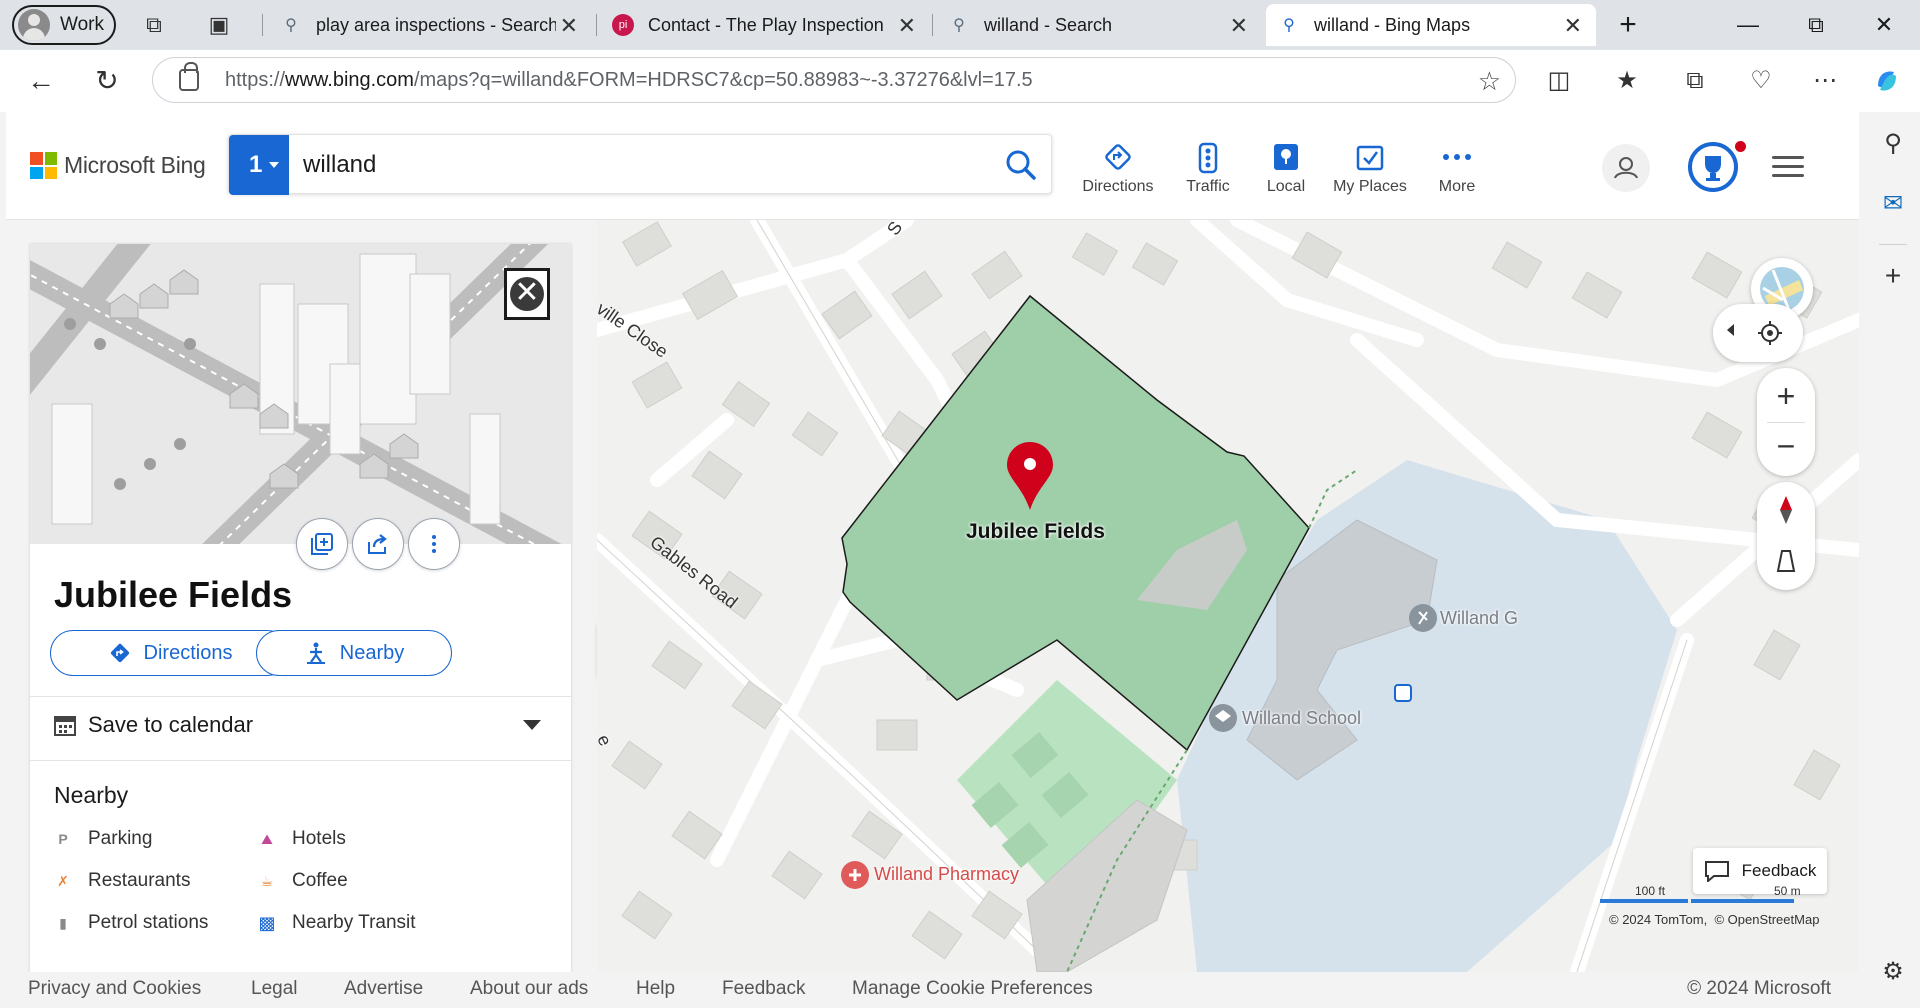 The height and width of the screenshot is (1008, 1920). Describe the element at coordinates (1786, 510) in the screenshot. I see `compass-icon` at that location.